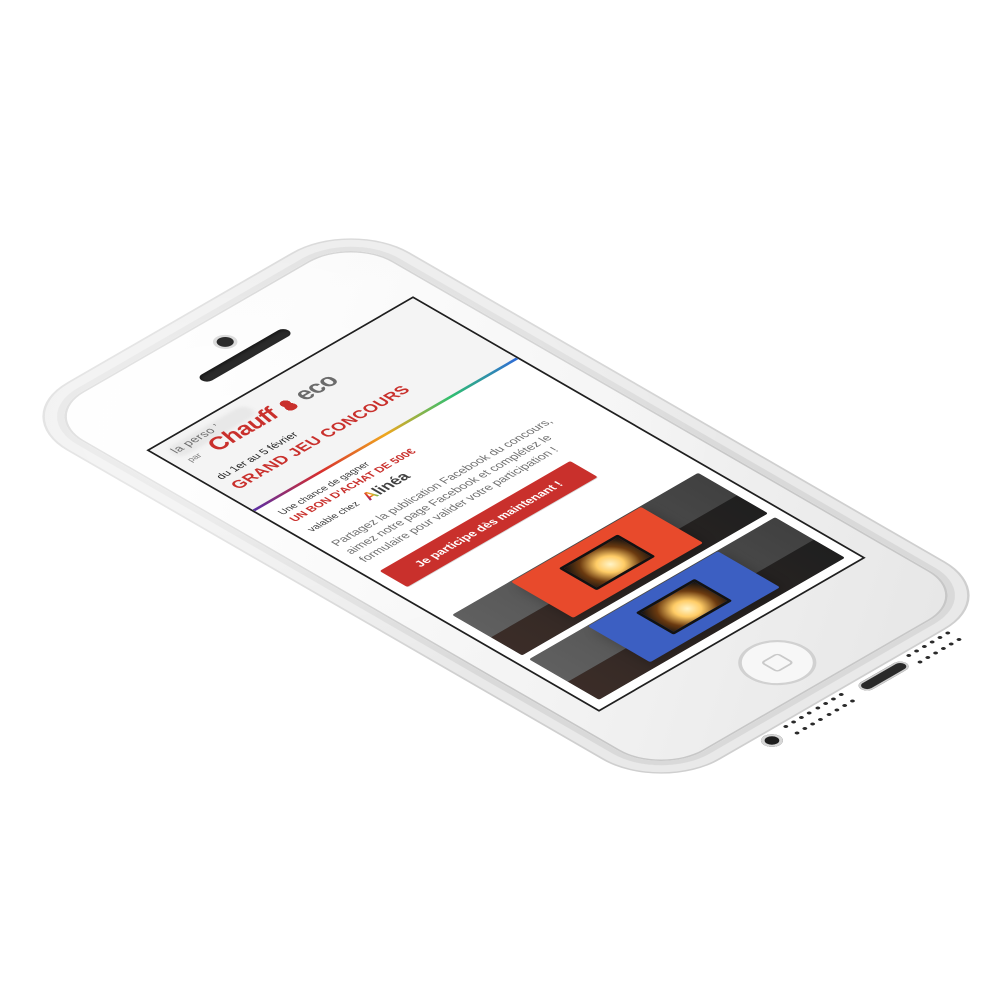 The width and height of the screenshot is (1000, 1000). I want to click on brand-name-suffix: eco, so click(316, 387).